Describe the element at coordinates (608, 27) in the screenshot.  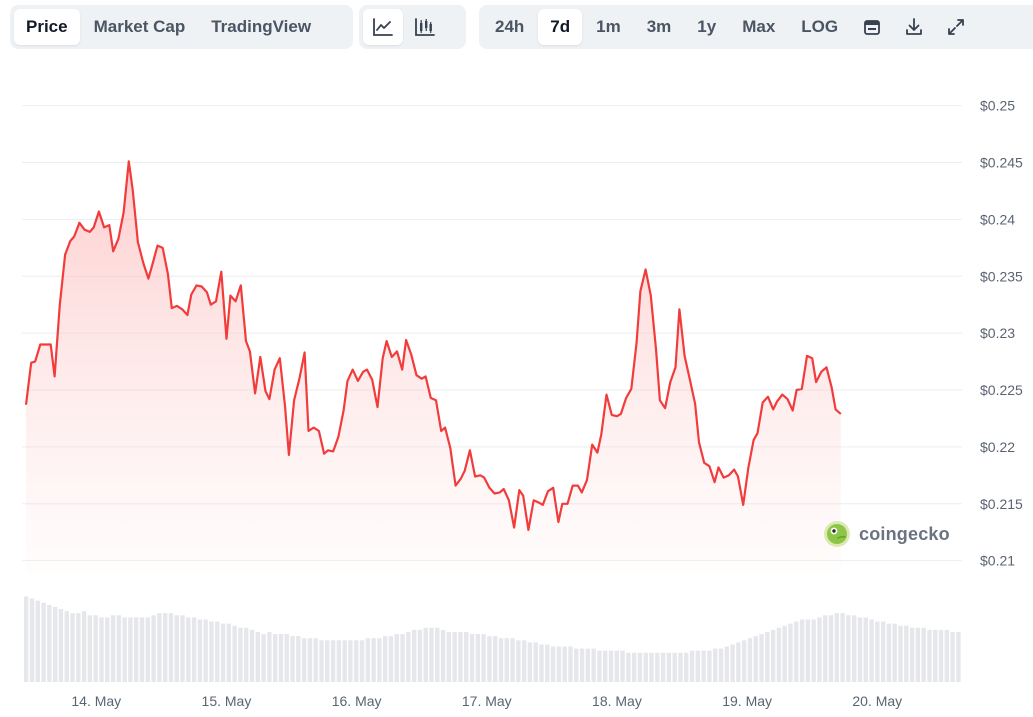
I see `range-1m: 1m` at that location.